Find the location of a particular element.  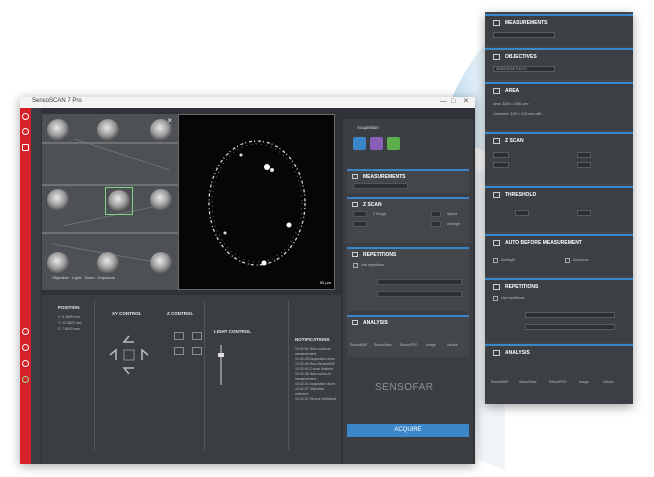

tool-strip is located at coordinates (36, 286).